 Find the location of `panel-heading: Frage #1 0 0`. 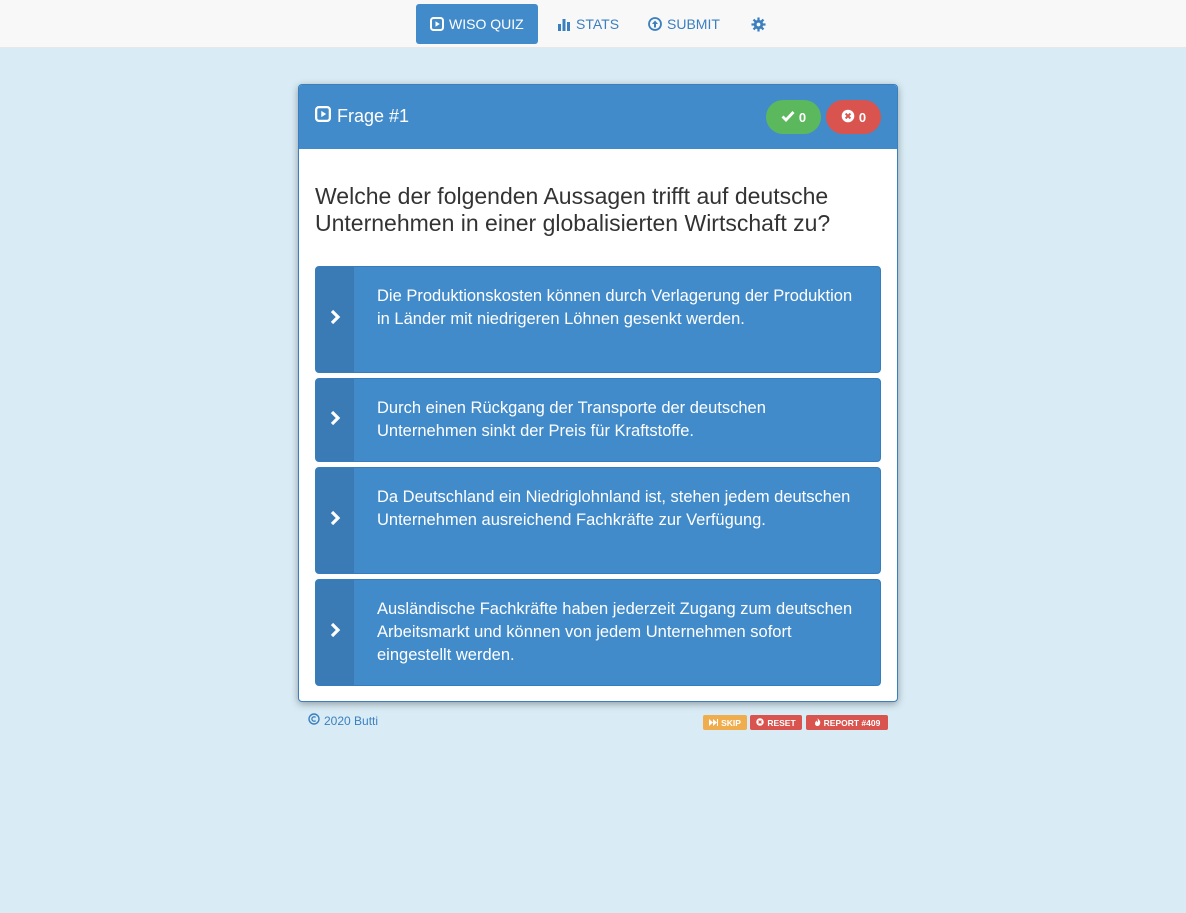

panel-heading: Frage #1 0 0 is located at coordinates (598, 117).